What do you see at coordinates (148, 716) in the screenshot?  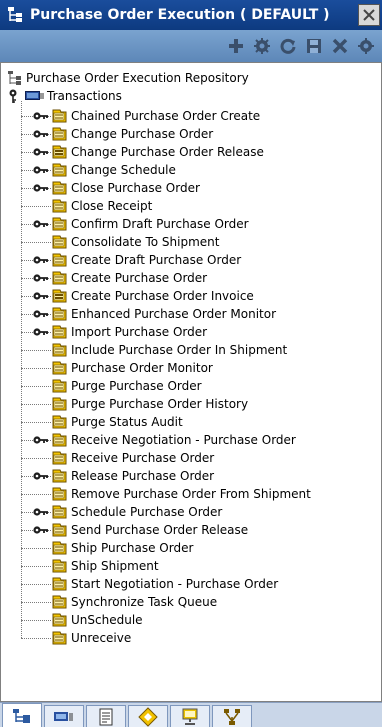 I see `tab-status` at bounding box center [148, 716].